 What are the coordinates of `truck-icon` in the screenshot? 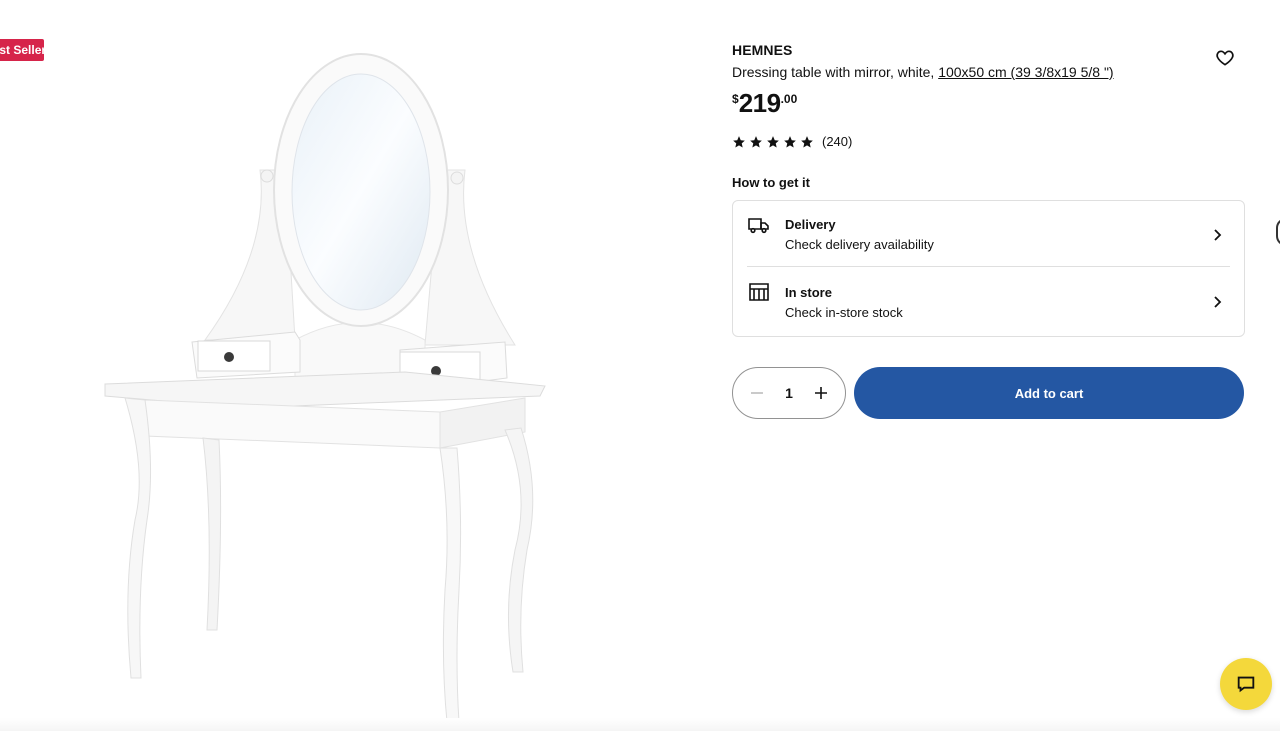 It's located at (758, 225).